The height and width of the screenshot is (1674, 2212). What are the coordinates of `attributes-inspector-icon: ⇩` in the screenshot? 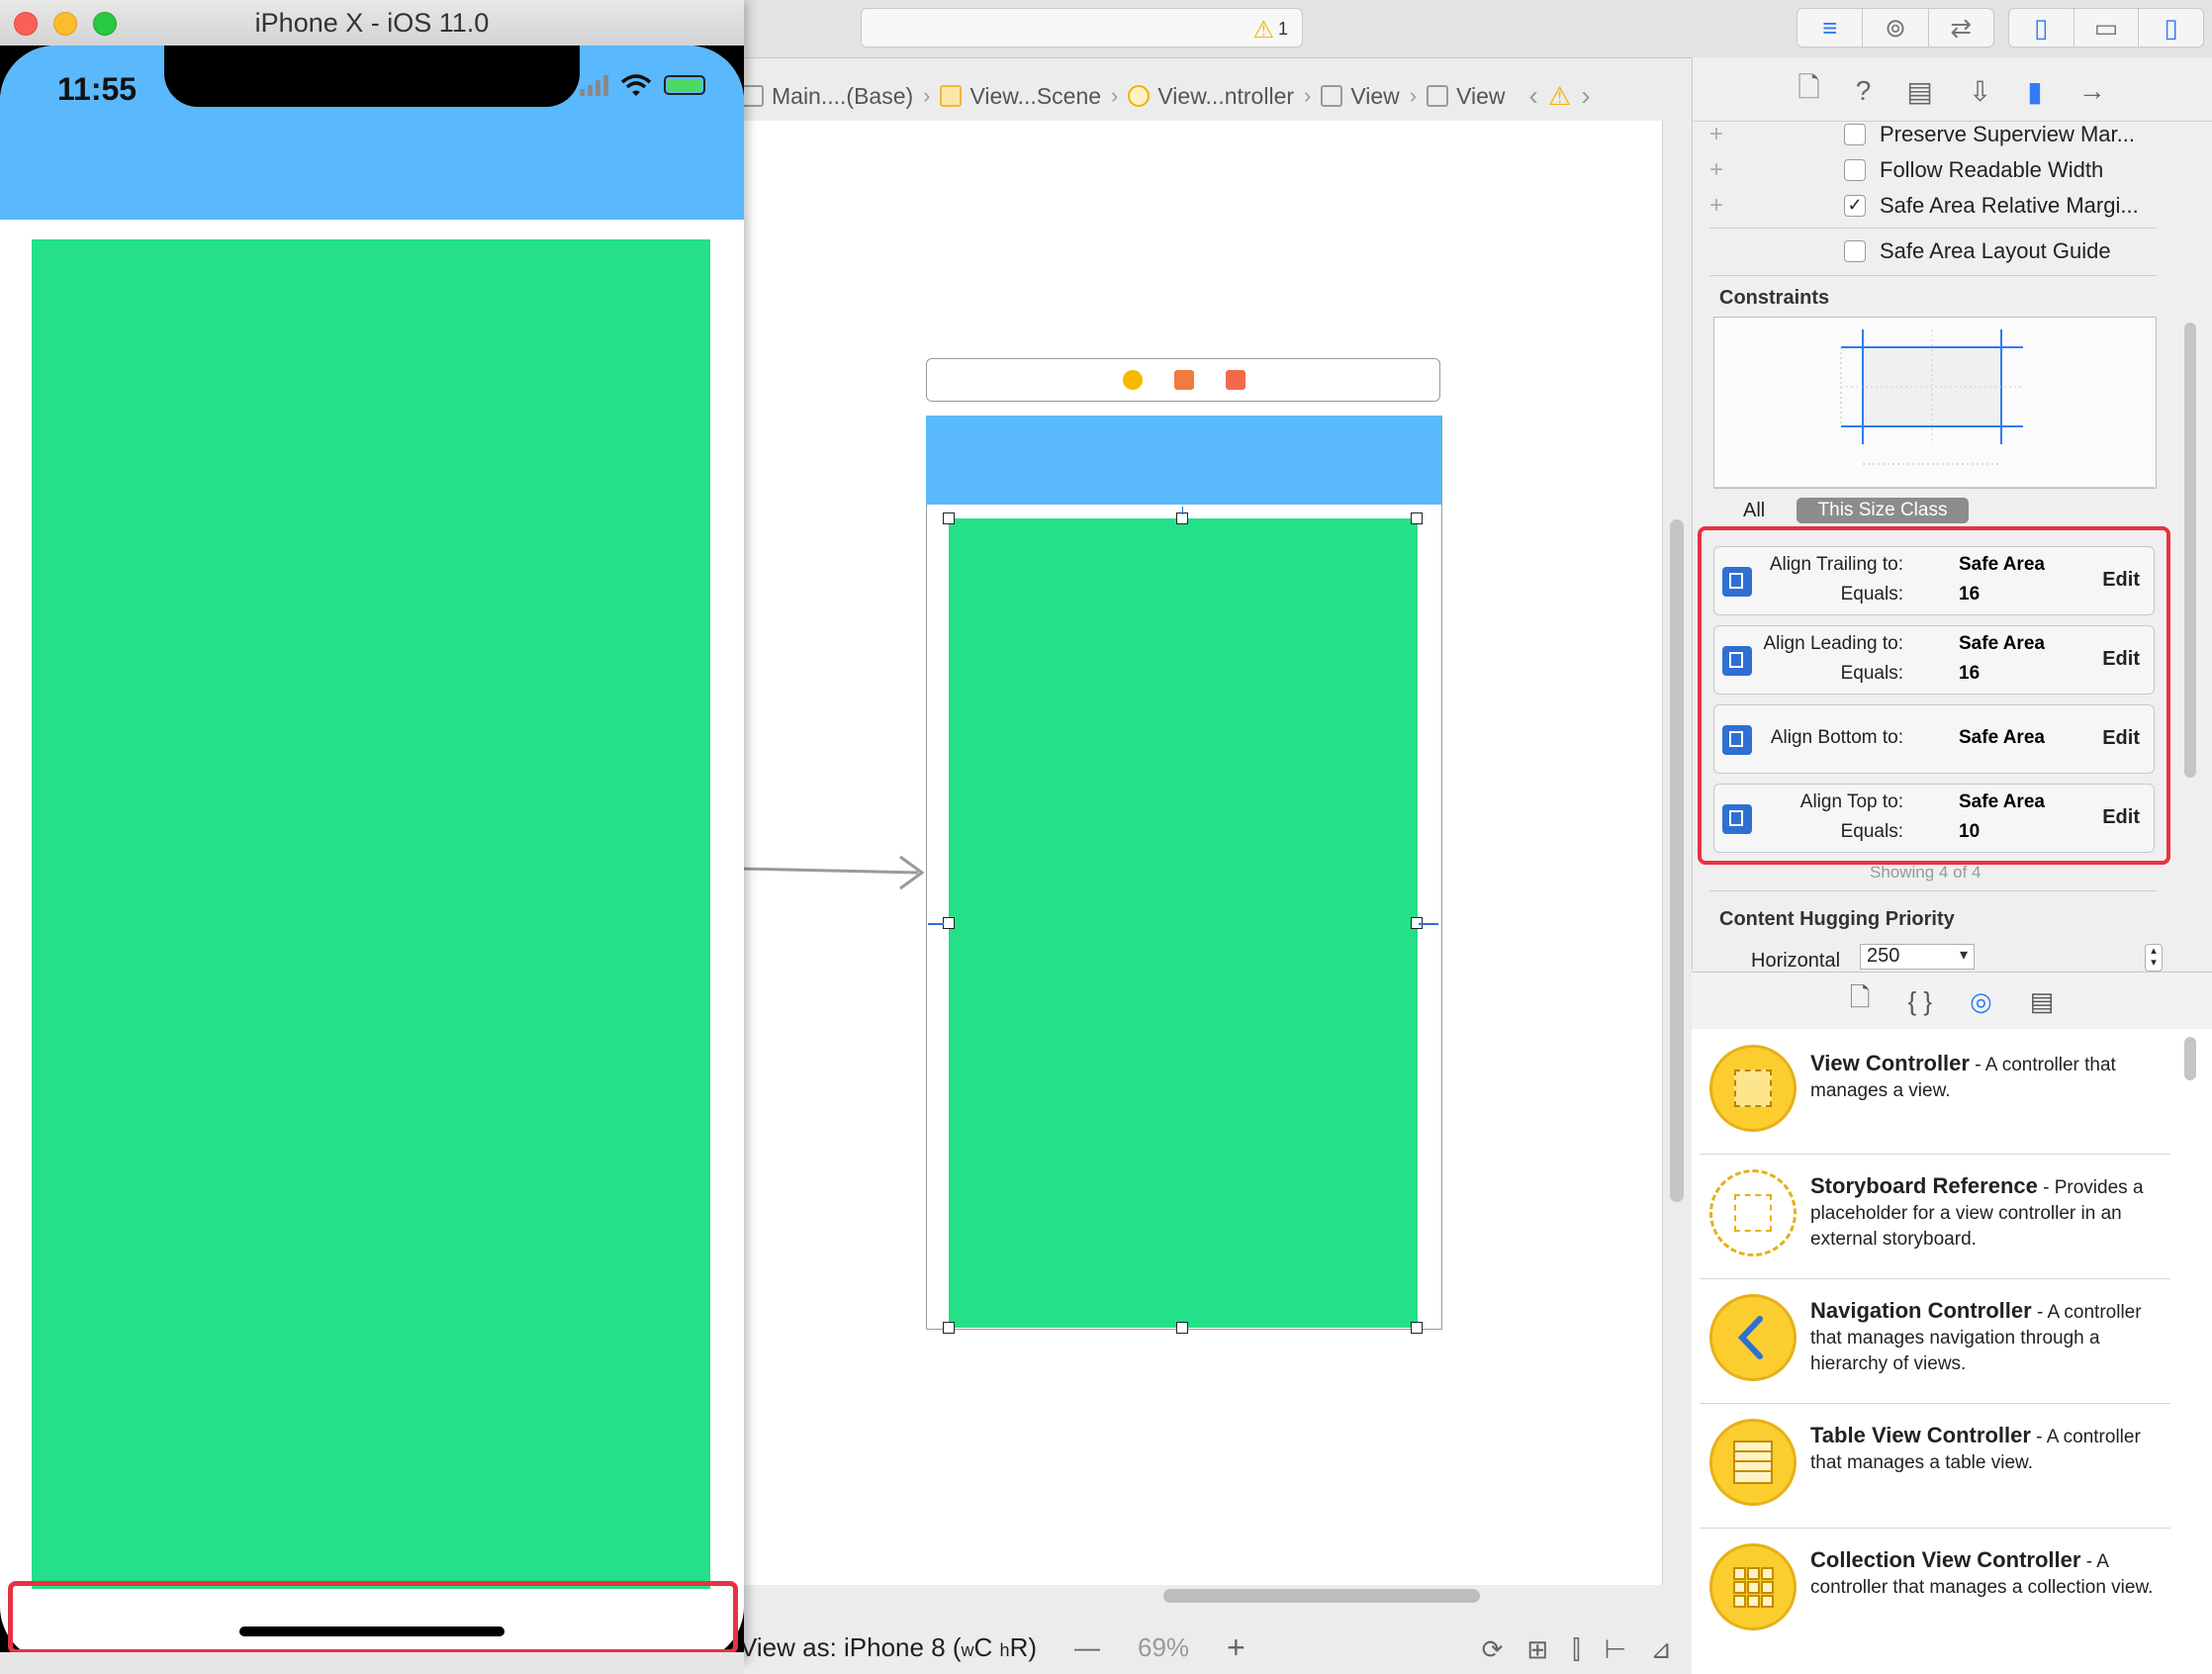 It's located at (1980, 91).